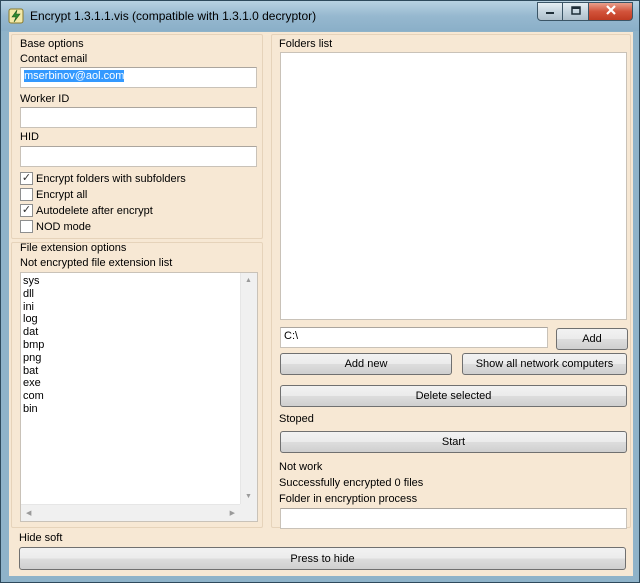 The width and height of the screenshot is (640, 583). What do you see at coordinates (54, 59) in the screenshot?
I see `contact-email-label: Contact email` at bounding box center [54, 59].